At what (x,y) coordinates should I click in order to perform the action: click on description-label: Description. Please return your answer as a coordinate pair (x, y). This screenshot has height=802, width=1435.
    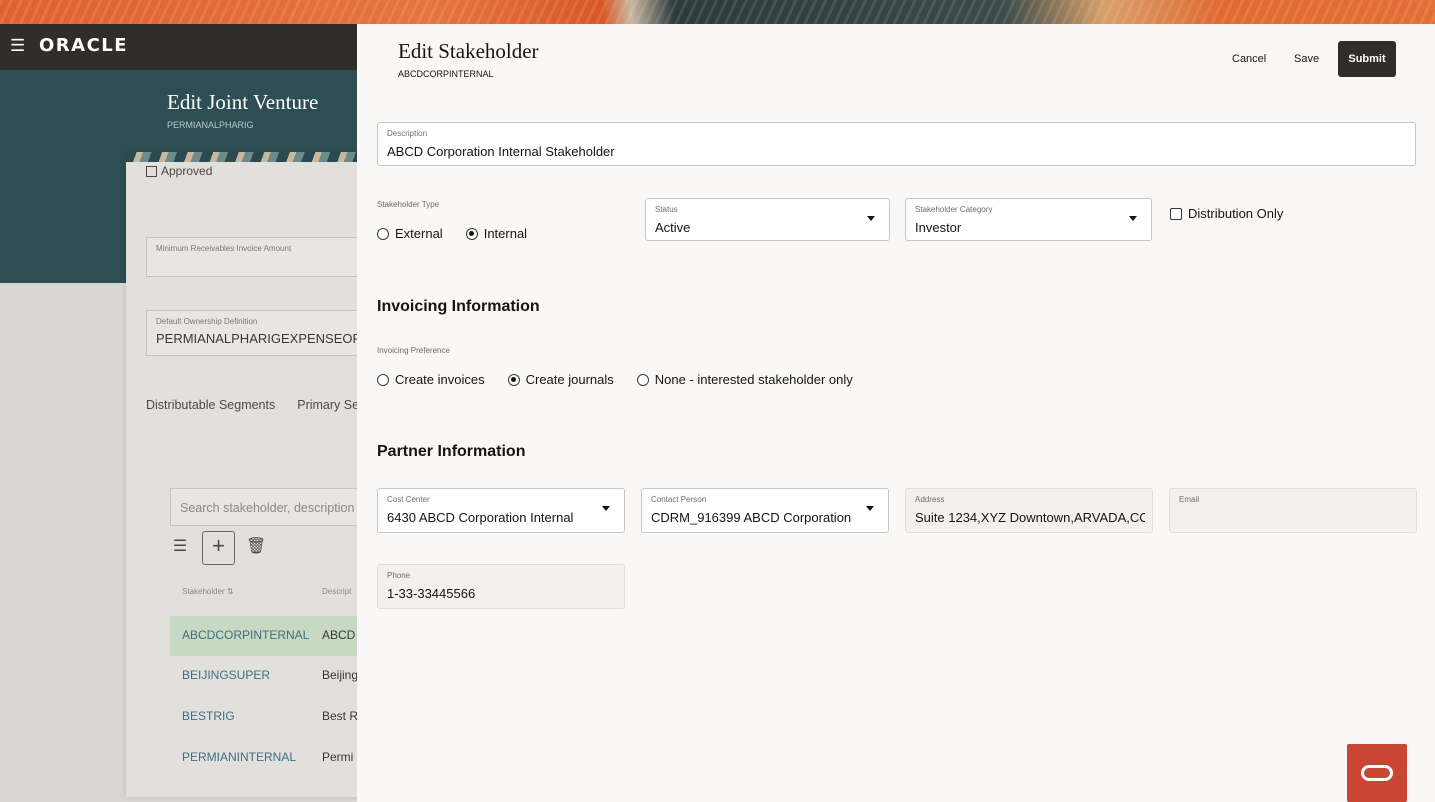
    Looking at the image, I should click on (407, 133).